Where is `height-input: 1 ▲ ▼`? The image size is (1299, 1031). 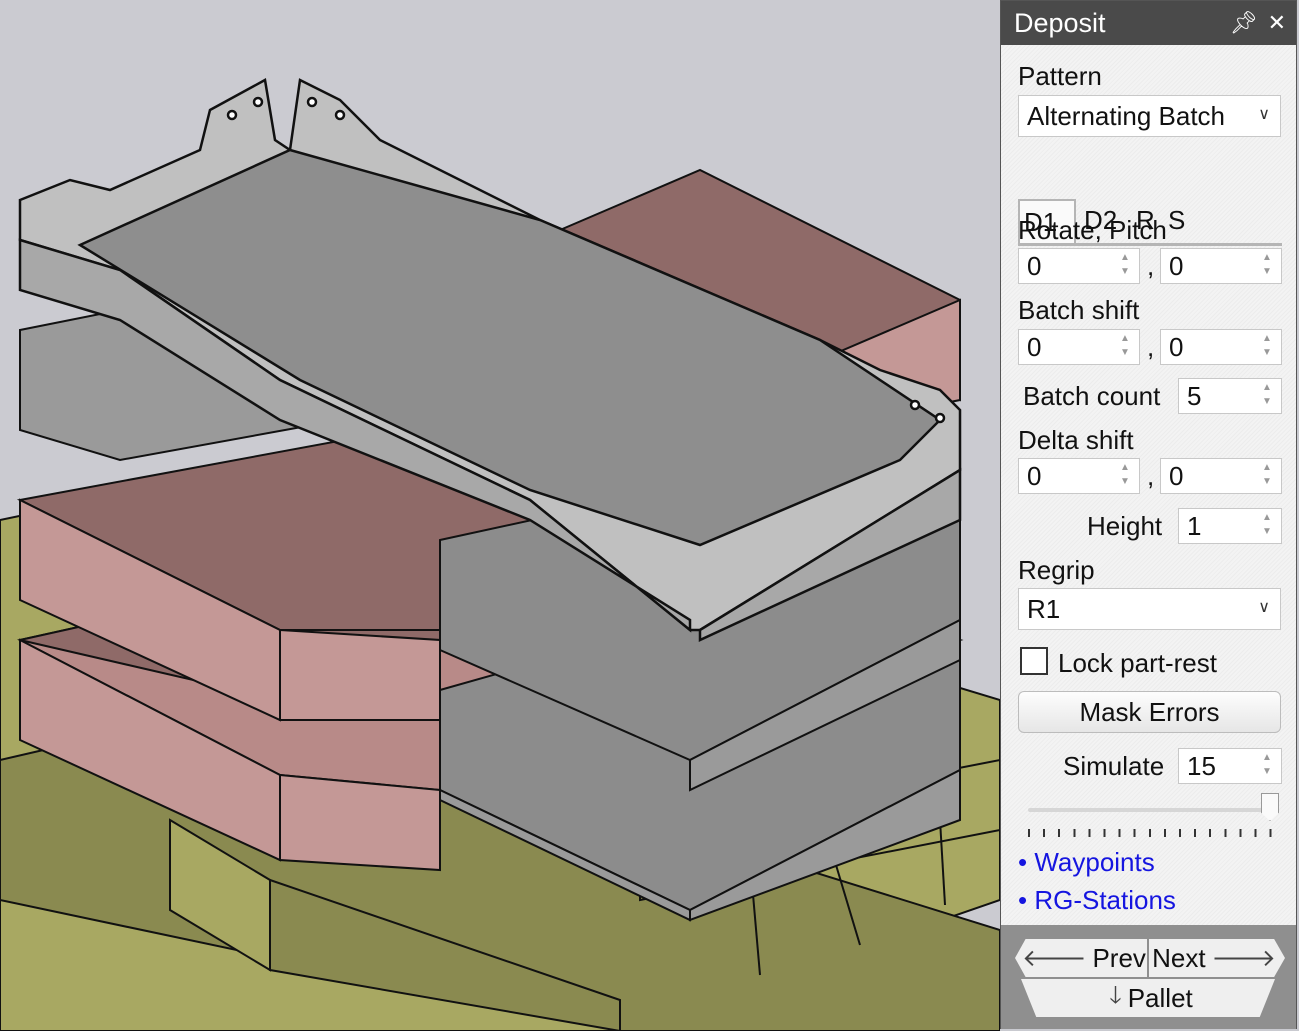
height-input: 1 ▲ ▼ is located at coordinates (1230, 526).